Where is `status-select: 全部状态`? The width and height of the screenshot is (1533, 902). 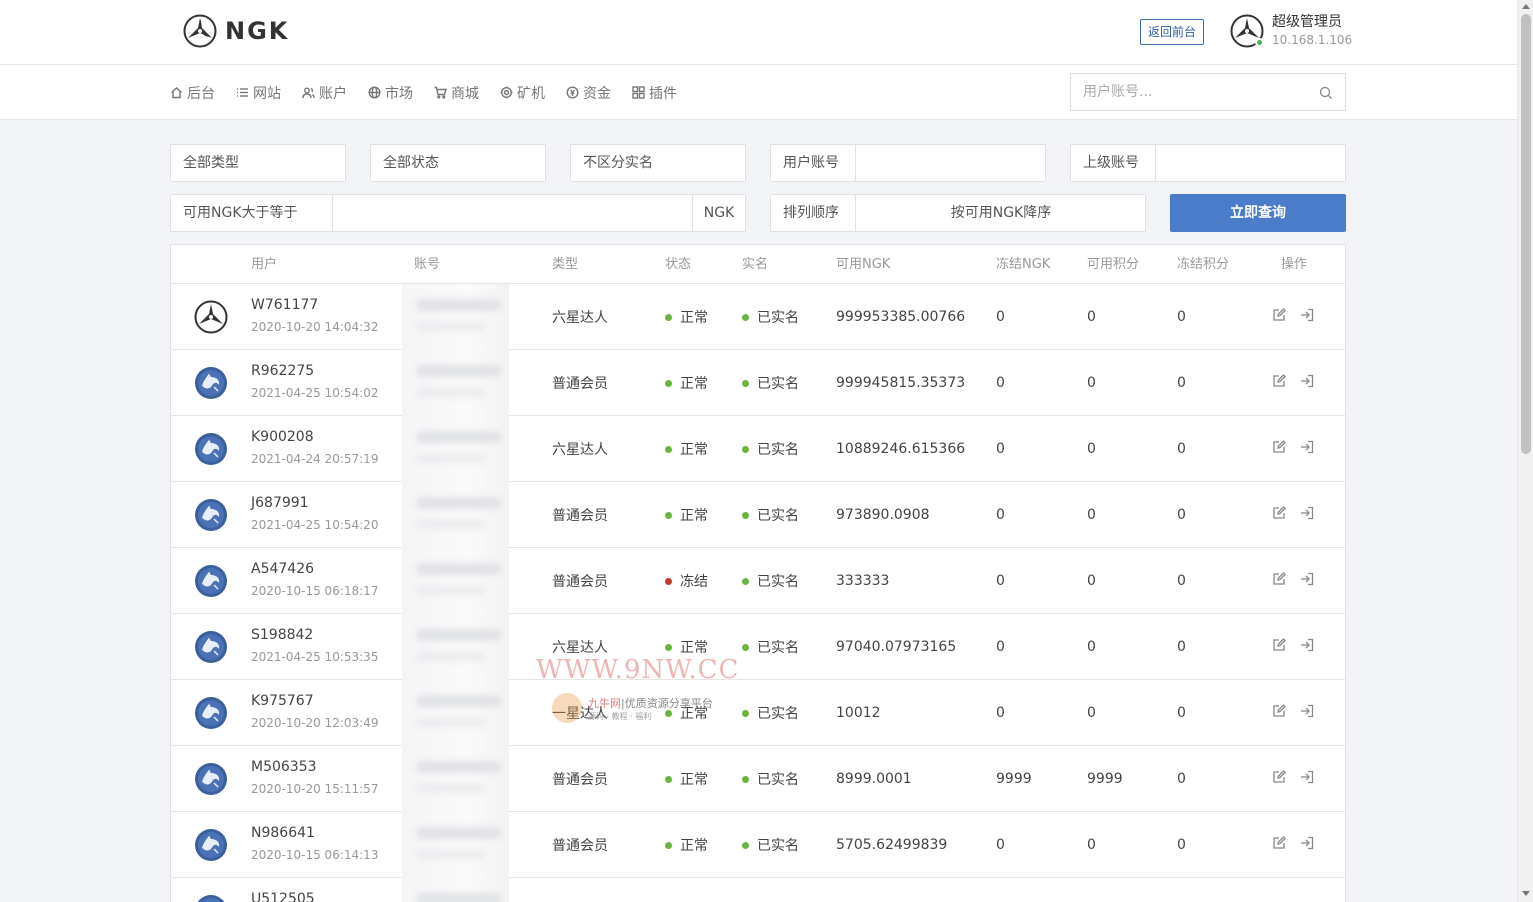 status-select: 全部状态 is located at coordinates (458, 163).